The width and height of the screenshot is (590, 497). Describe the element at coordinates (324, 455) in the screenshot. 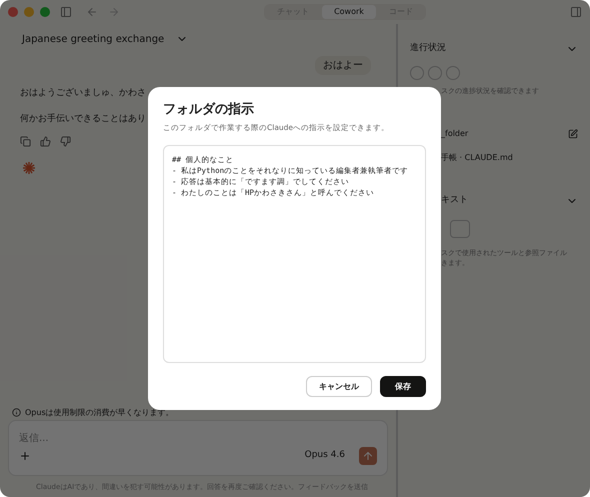

I see `model-selector: Opus 4.6` at that location.